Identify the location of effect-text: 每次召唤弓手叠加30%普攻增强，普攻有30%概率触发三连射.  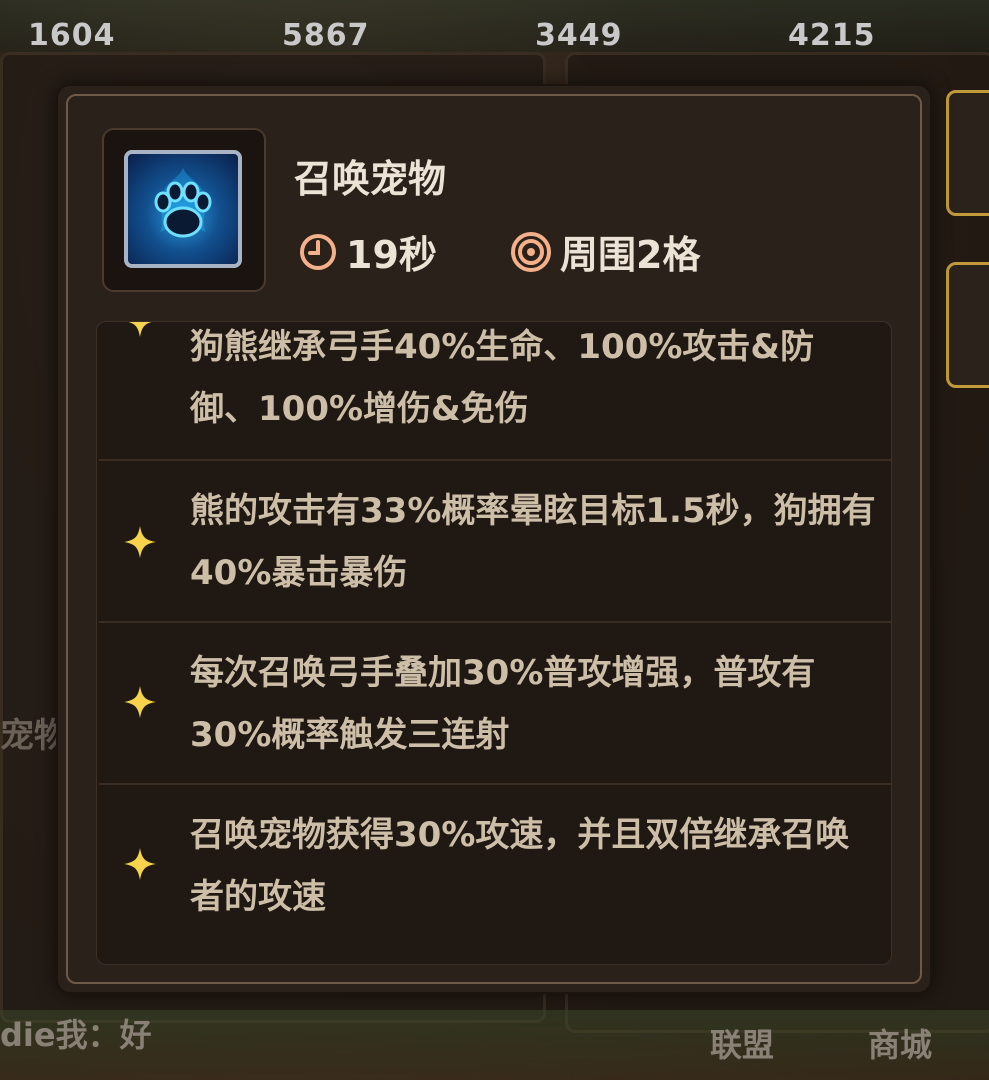
(503, 704).